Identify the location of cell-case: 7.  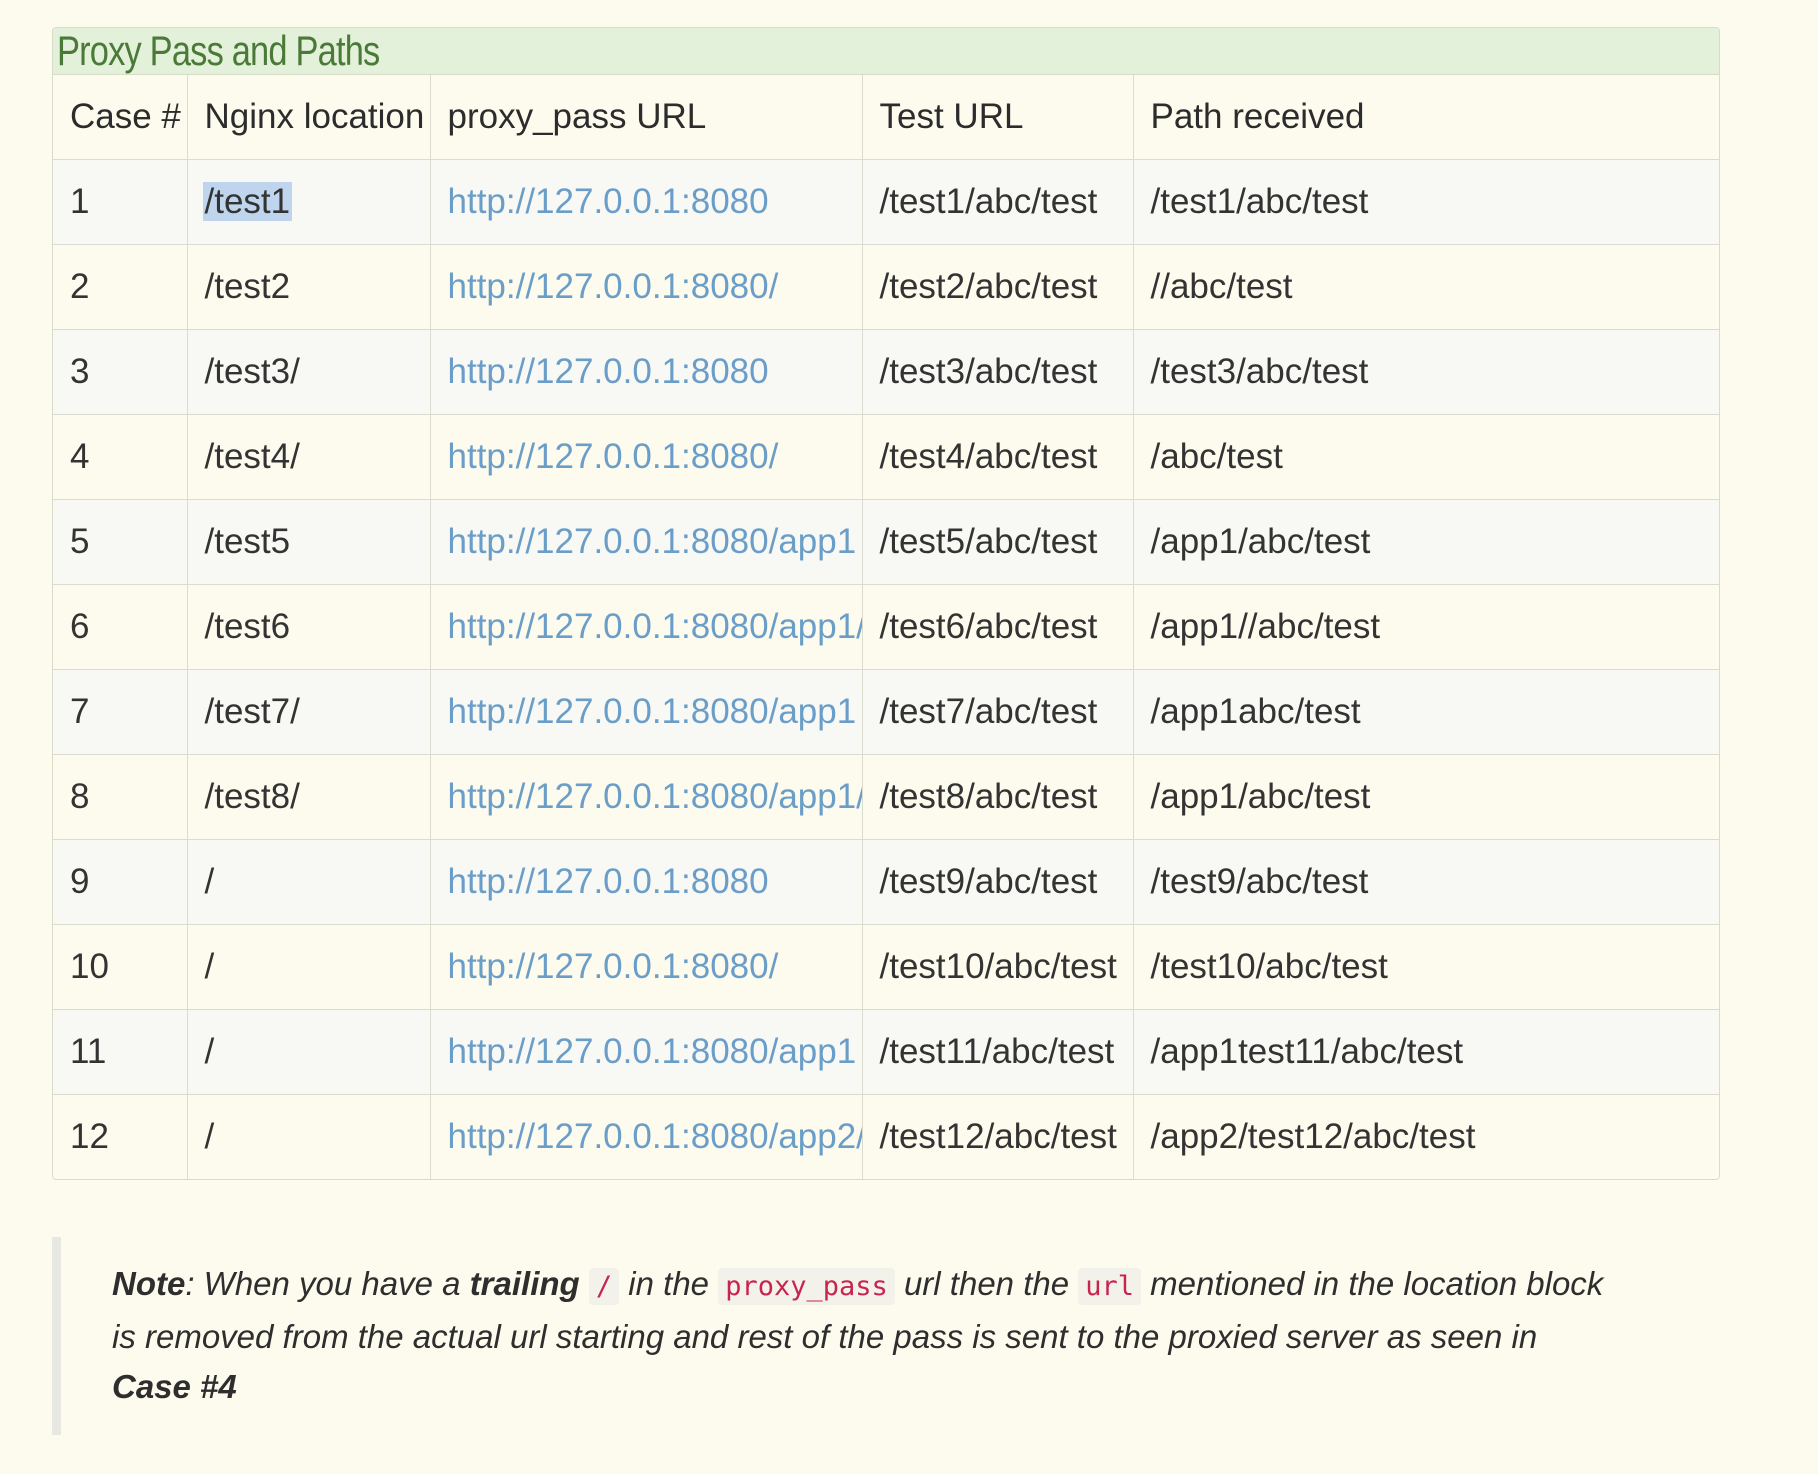
(120, 712).